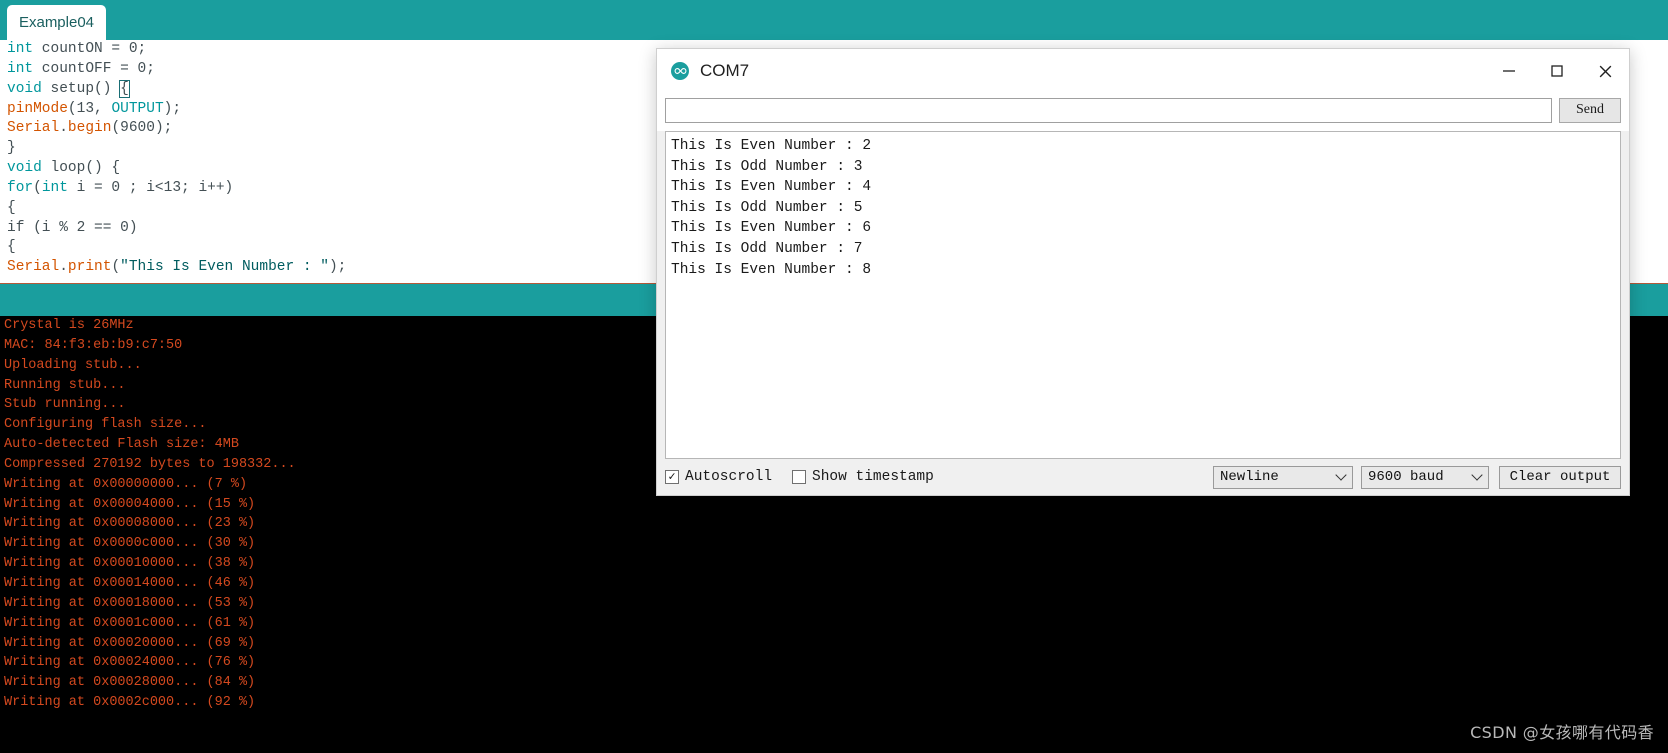 Image resolution: width=1668 pixels, height=753 pixels. What do you see at coordinates (89, 108) in the screenshot?
I see `code-token: (13,` at bounding box center [89, 108].